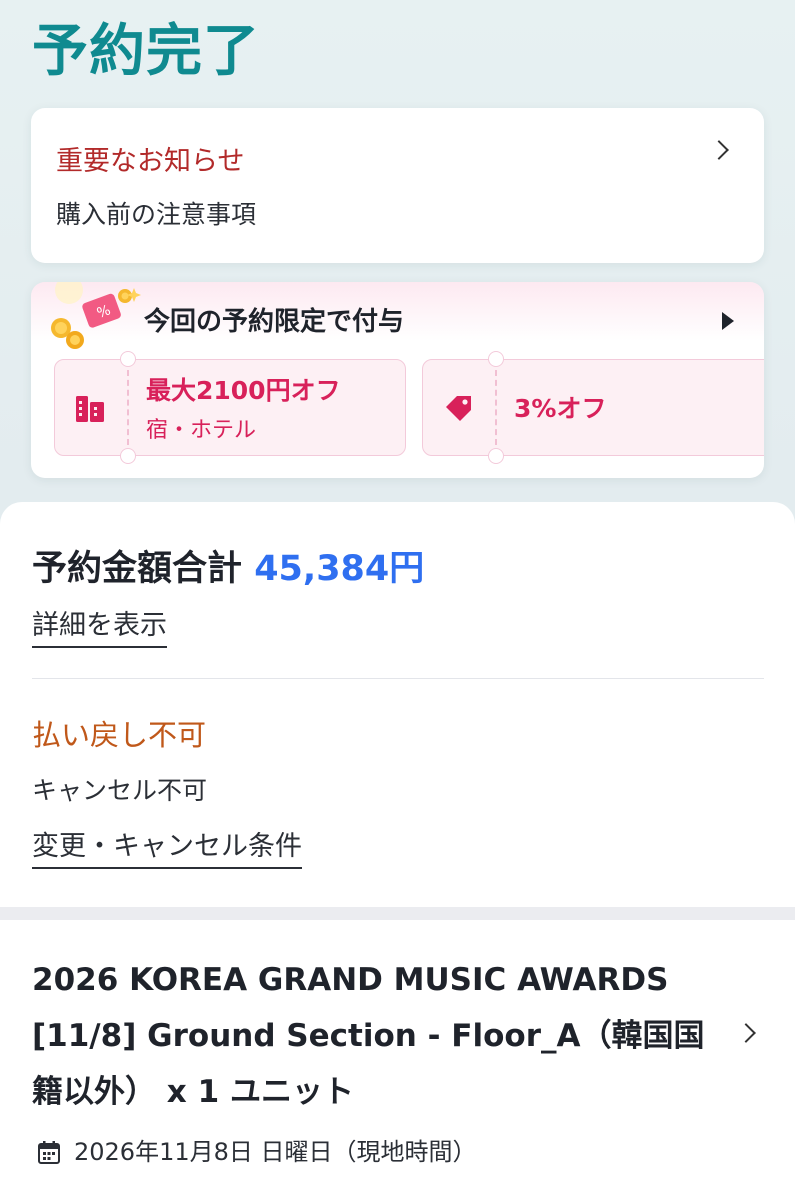 This screenshot has width=795, height=1200. I want to click on event-date-row: 2026年11月8日 日曜日（現地時間）, so click(257, 1152).